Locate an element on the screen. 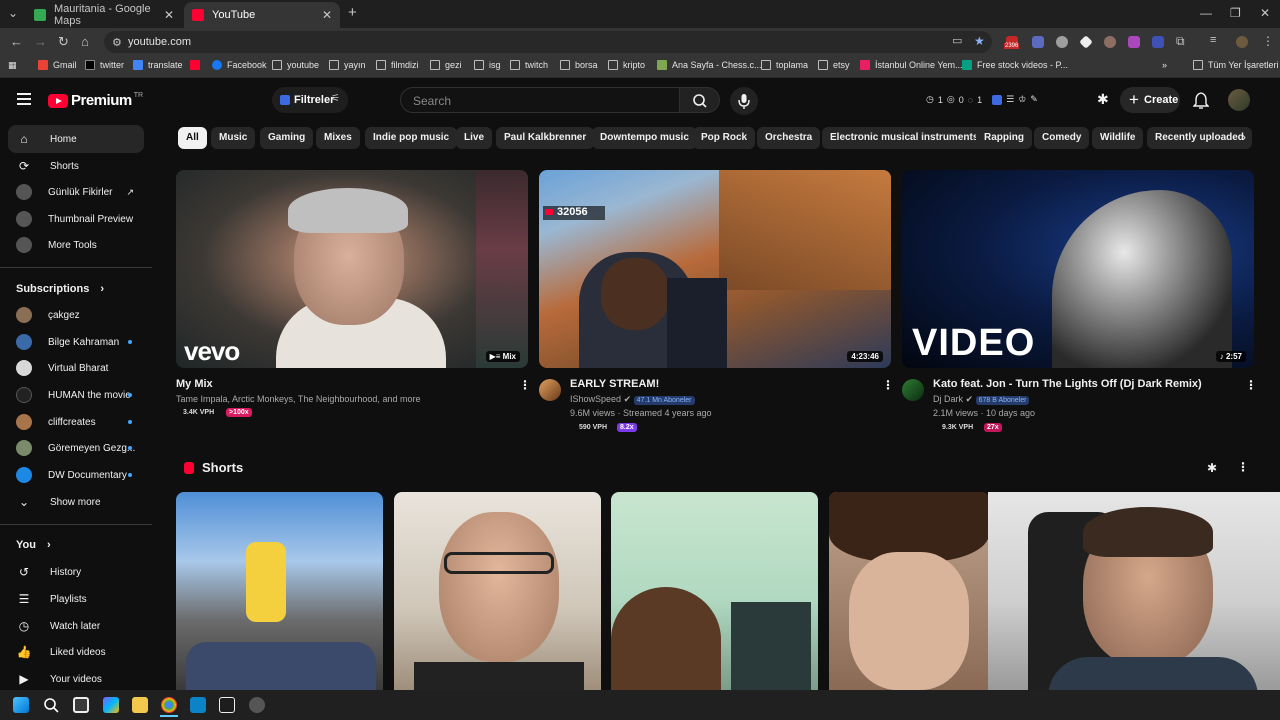  chevron-right-icon: › is located at coordinates (1244, 137).